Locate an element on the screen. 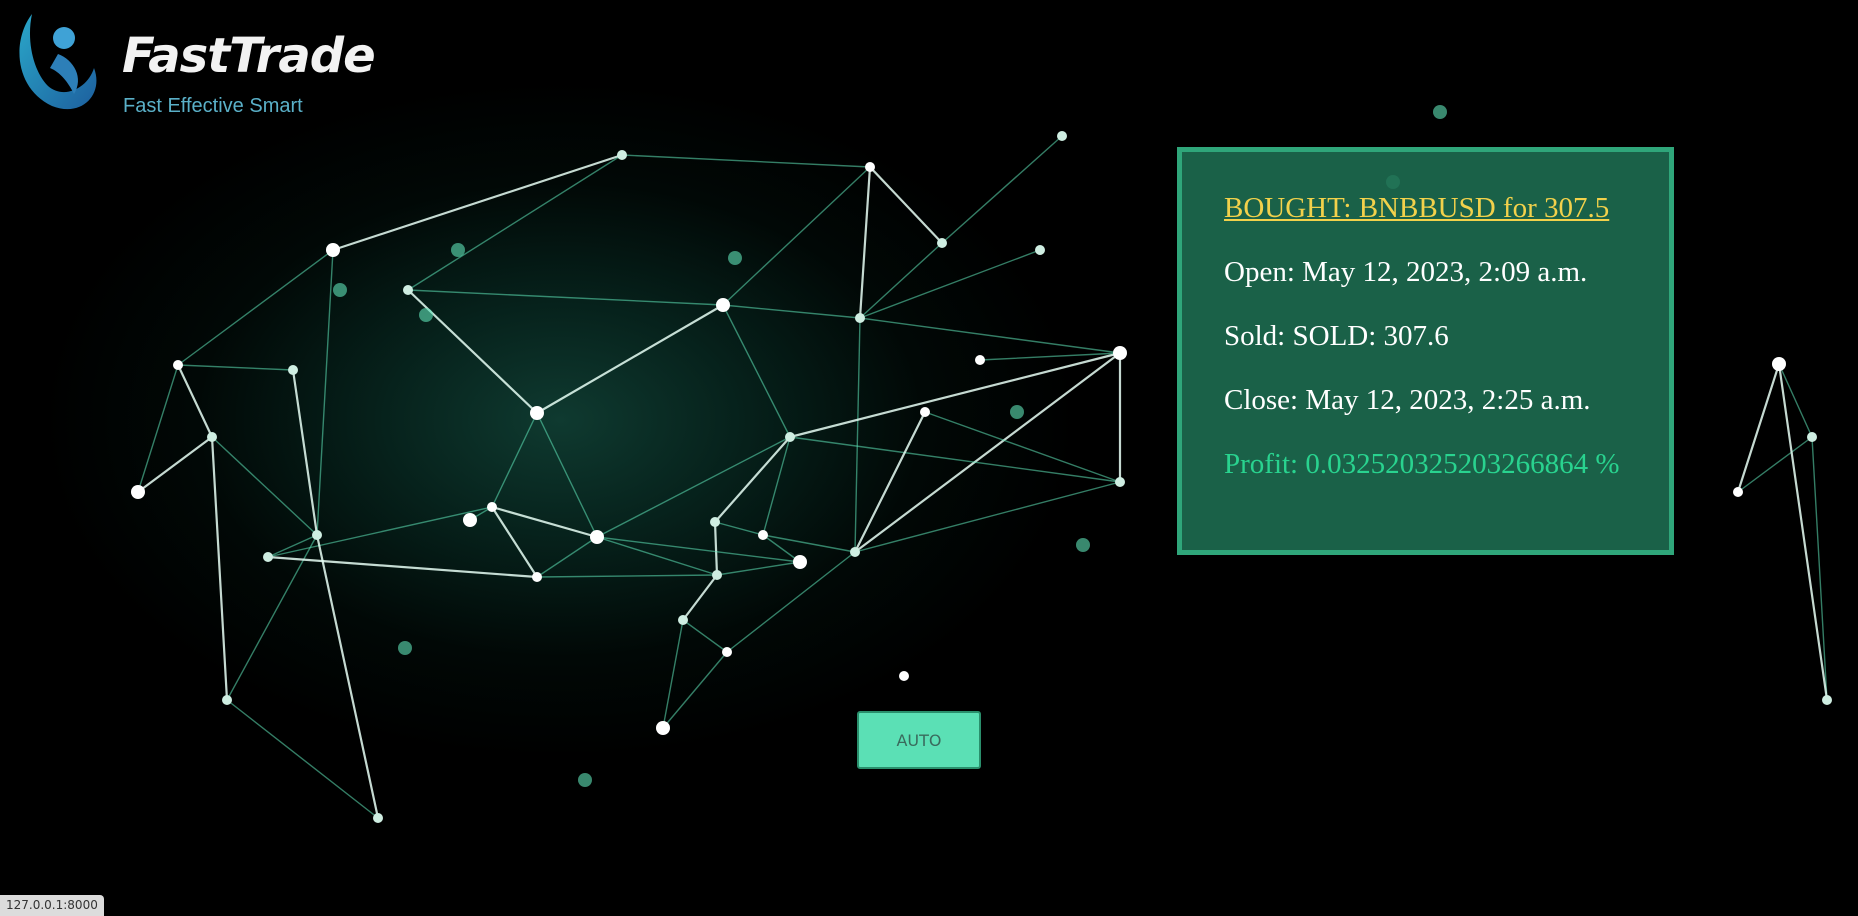 This screenshot has width=1858, height=916. bought-link: BOUGHT: BNBBUSD for 307.5 is located at coordinates (1416, 208).